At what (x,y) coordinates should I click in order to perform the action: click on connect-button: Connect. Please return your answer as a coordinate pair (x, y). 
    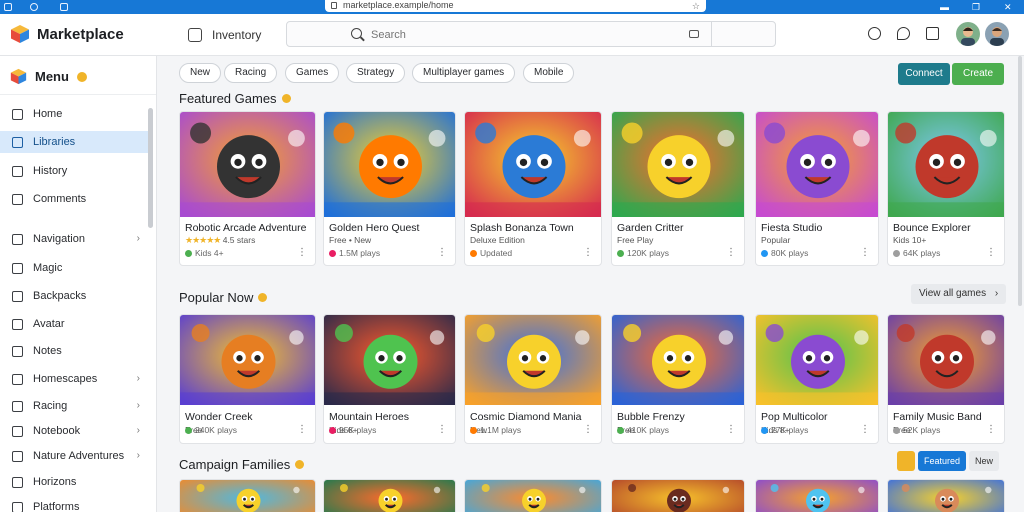
    Looking at the image, I should click on (924, 74).